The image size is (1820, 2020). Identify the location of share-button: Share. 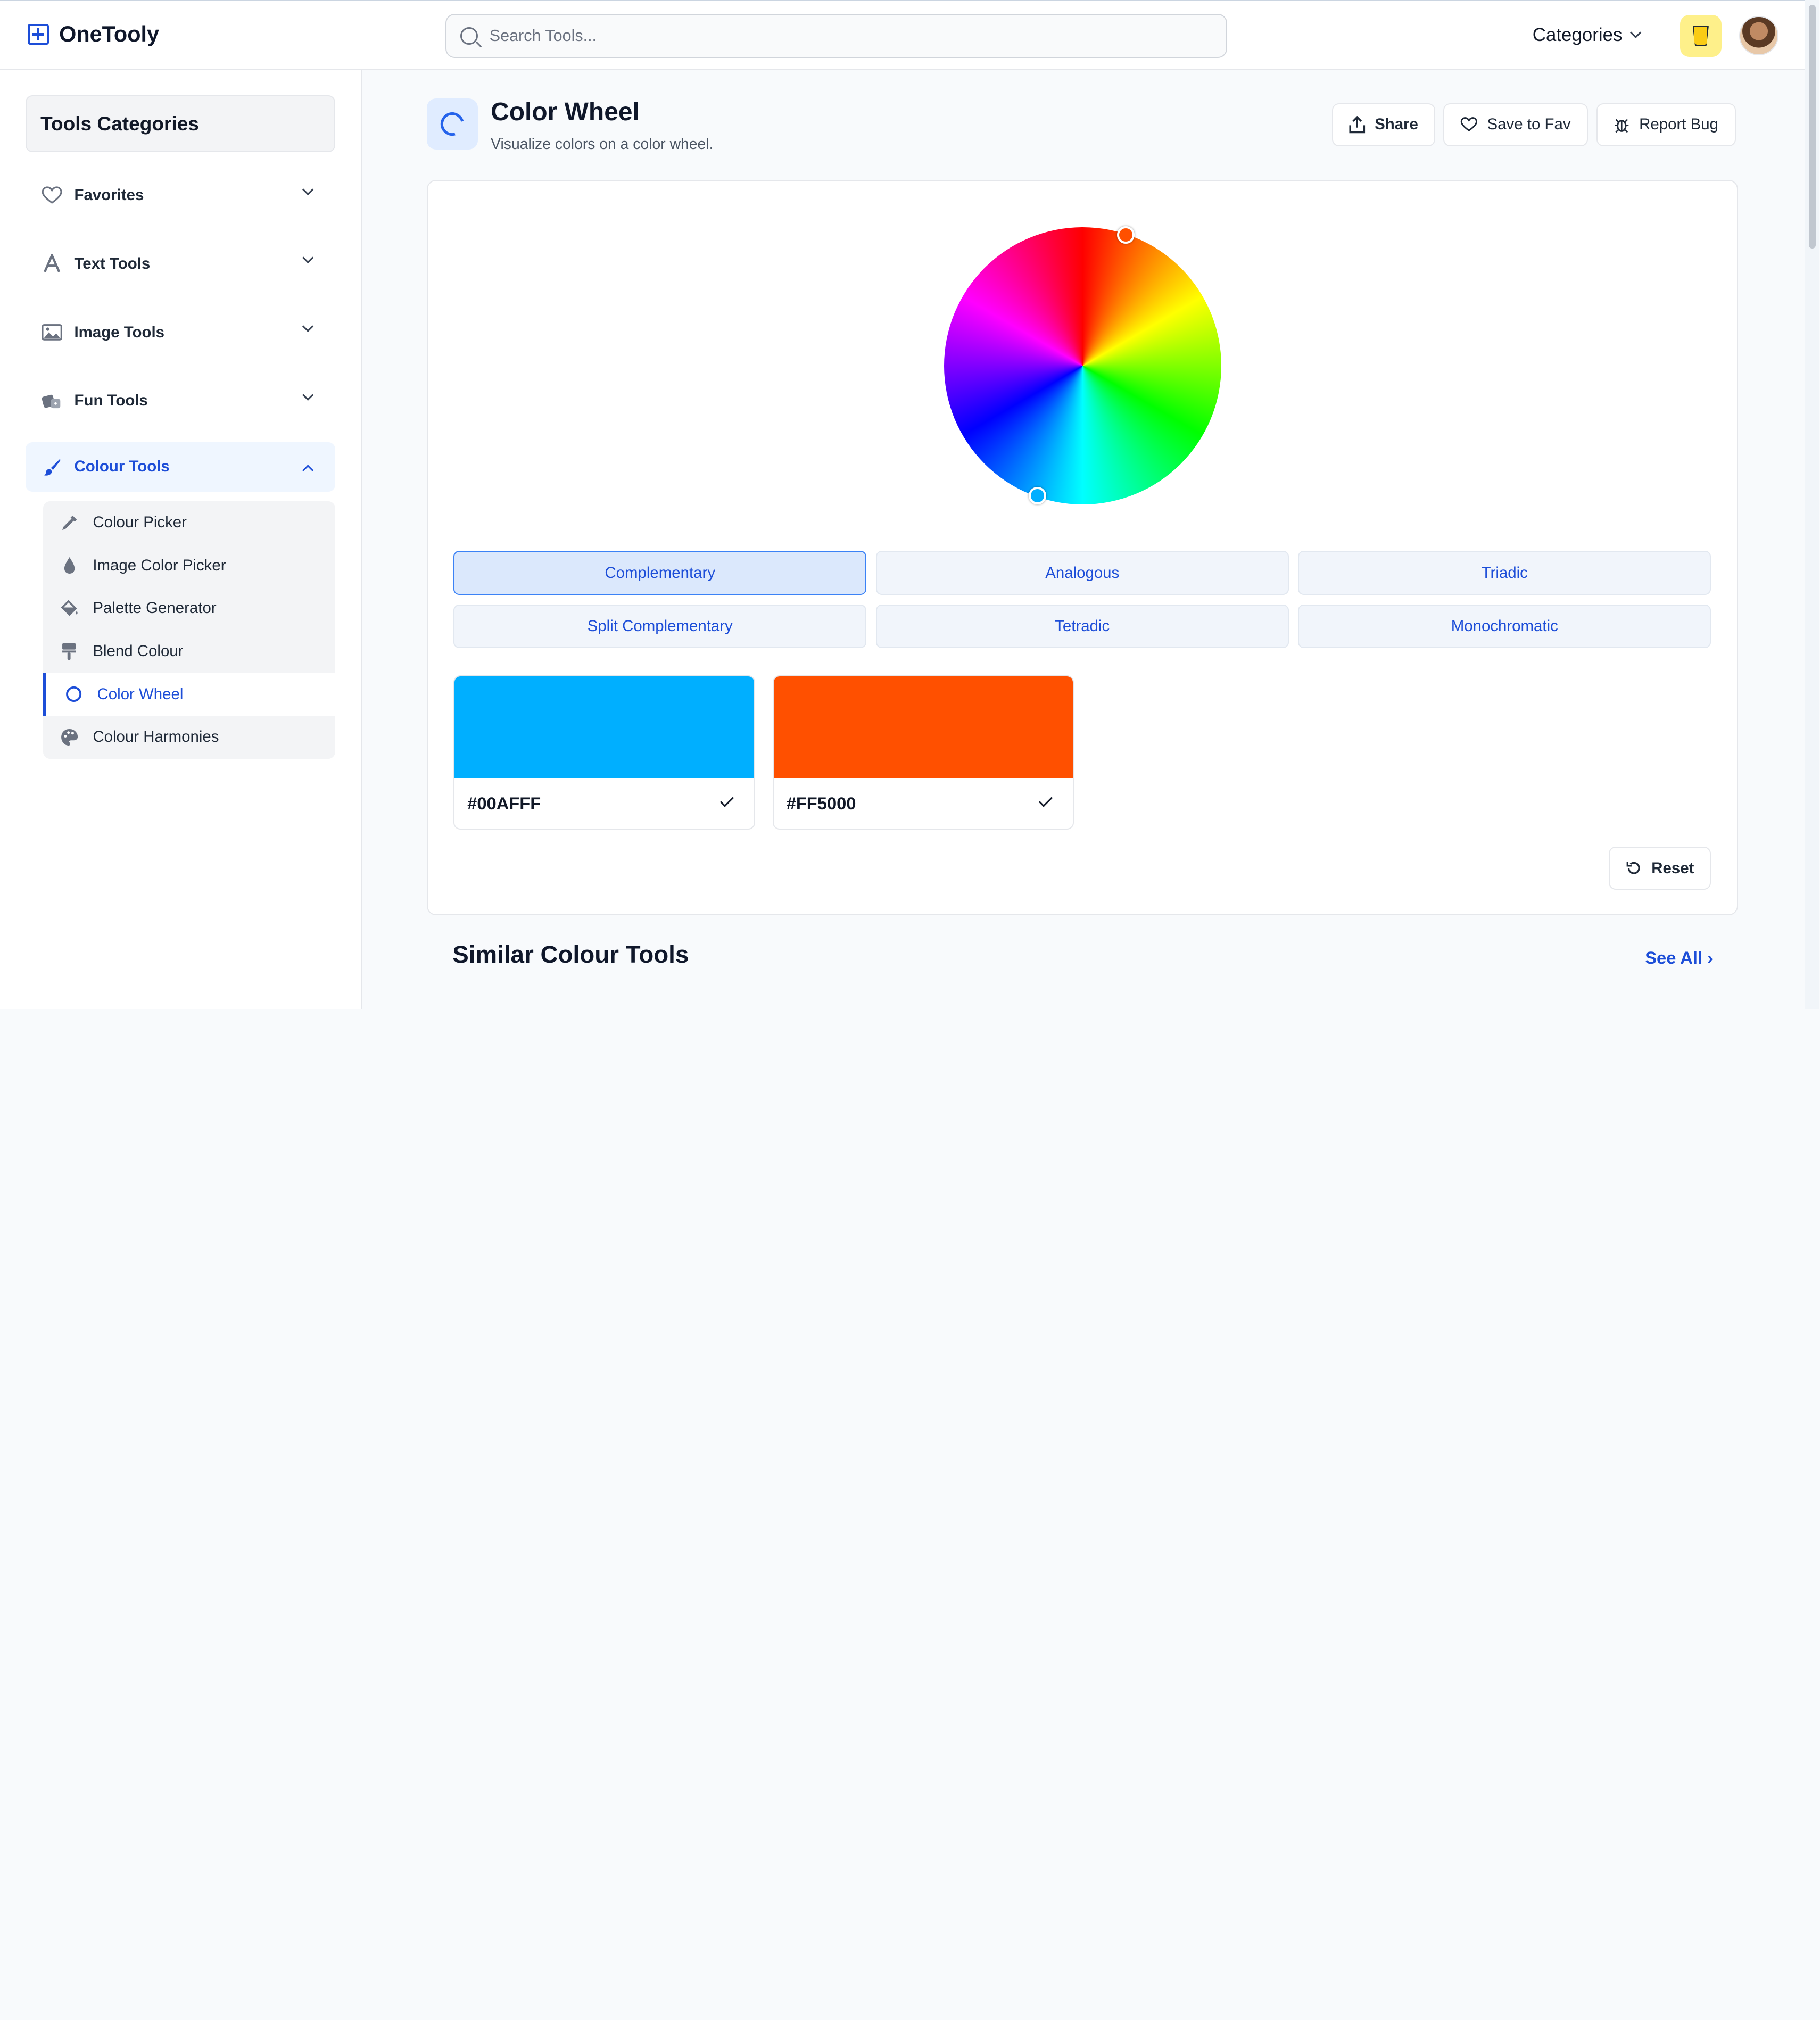
(1383, 124).